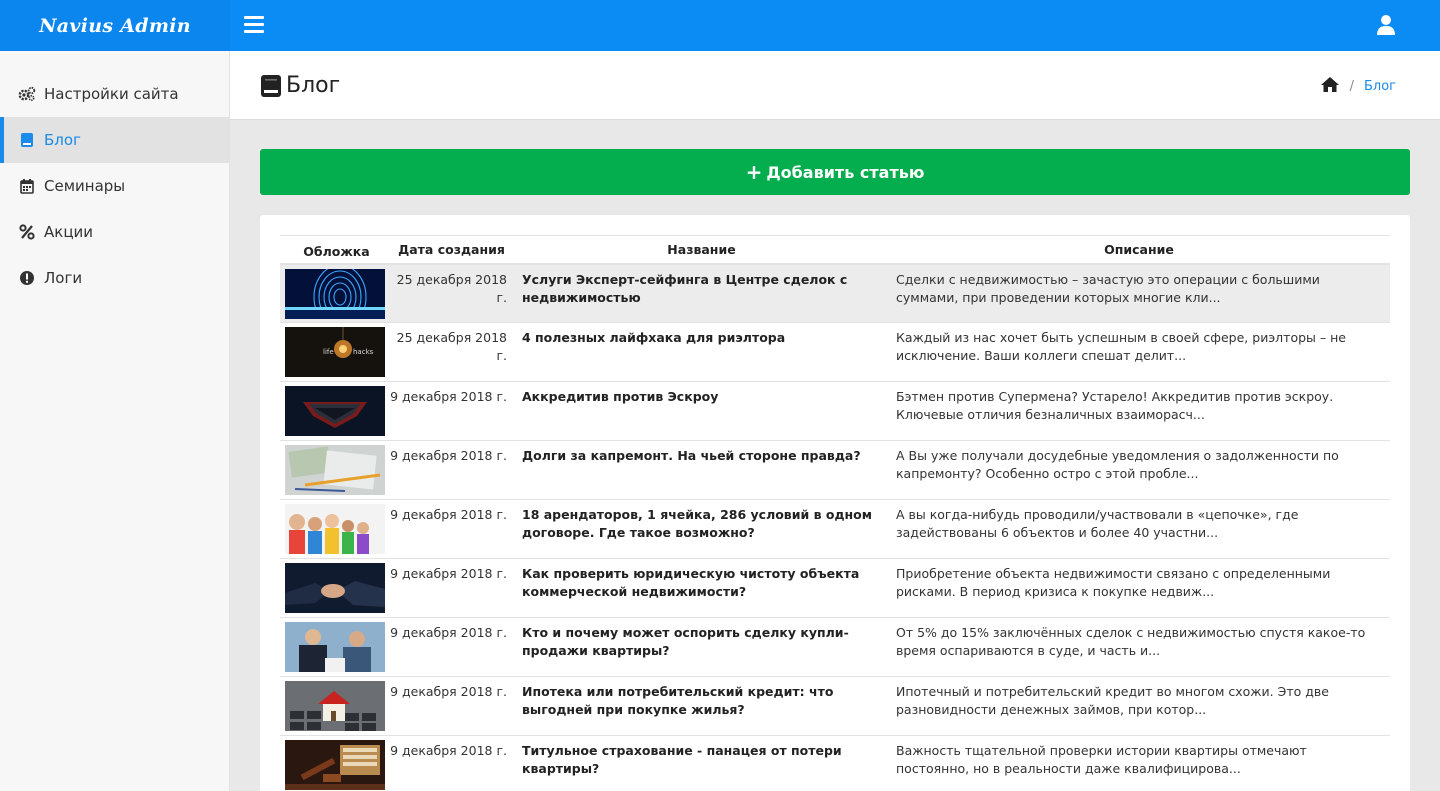 This screenshot has height=791, width=1440. Describe the element at coordinates (114, 140) in the screenshot. I see `sidebar-item-blog: Блог` at that location.